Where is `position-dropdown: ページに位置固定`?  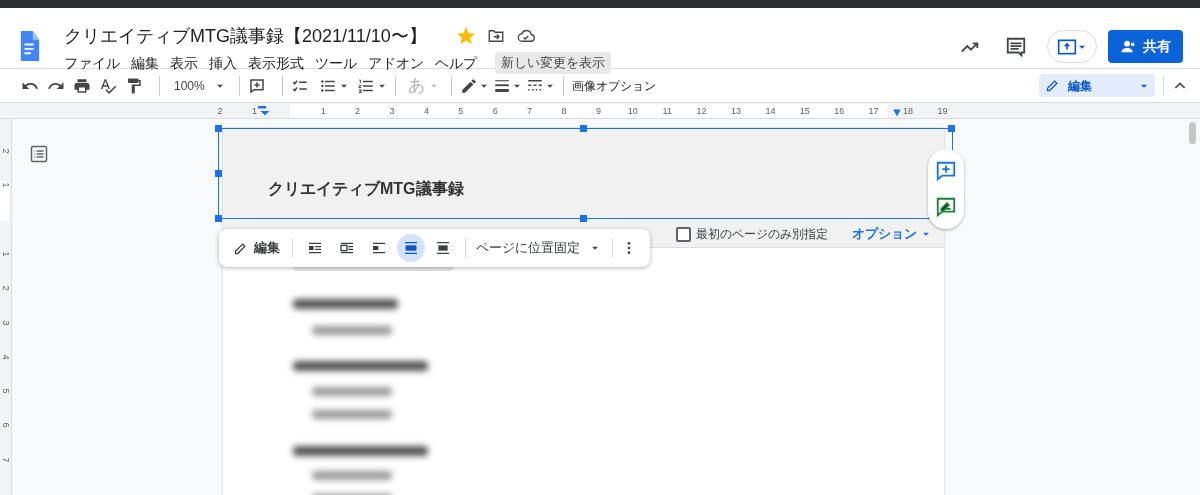
position-dropdown: ページに位置固定 is located at coordinates (538, 248).